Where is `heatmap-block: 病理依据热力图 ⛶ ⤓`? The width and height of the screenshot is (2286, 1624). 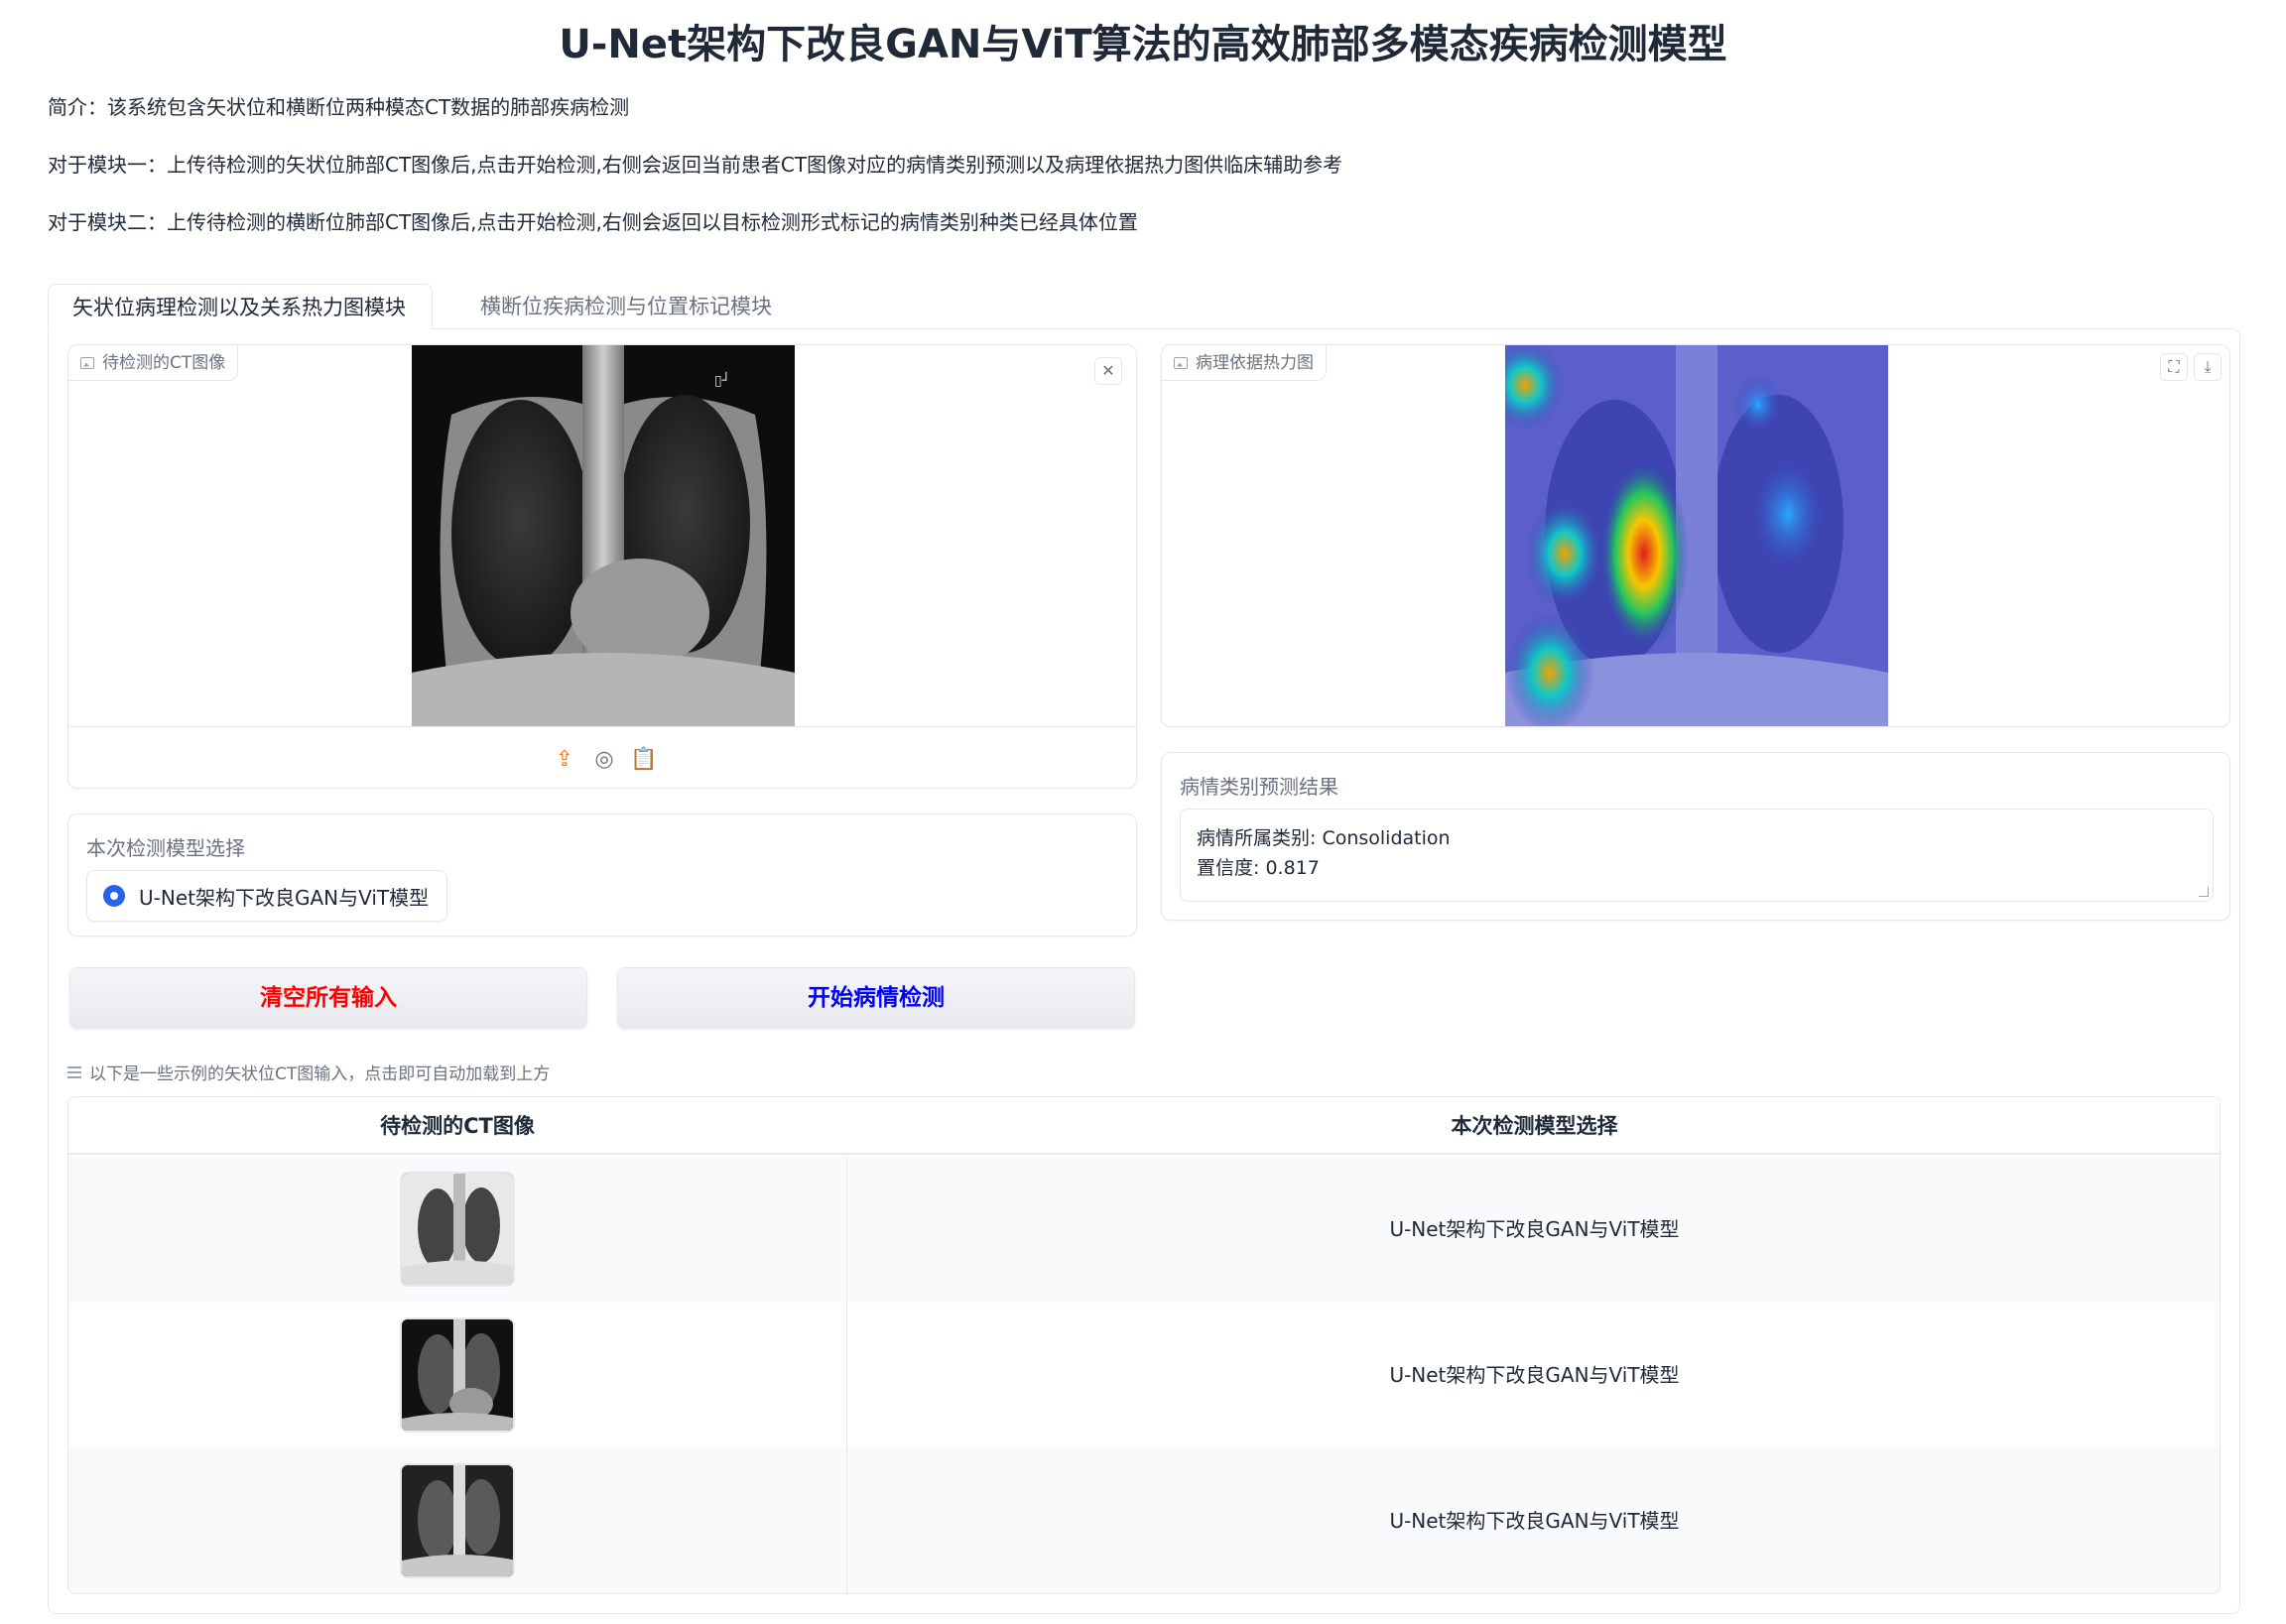
heatmap-block: 病理依据热力图 ⛶ ⤓ is located at coordinates (1695, 535).